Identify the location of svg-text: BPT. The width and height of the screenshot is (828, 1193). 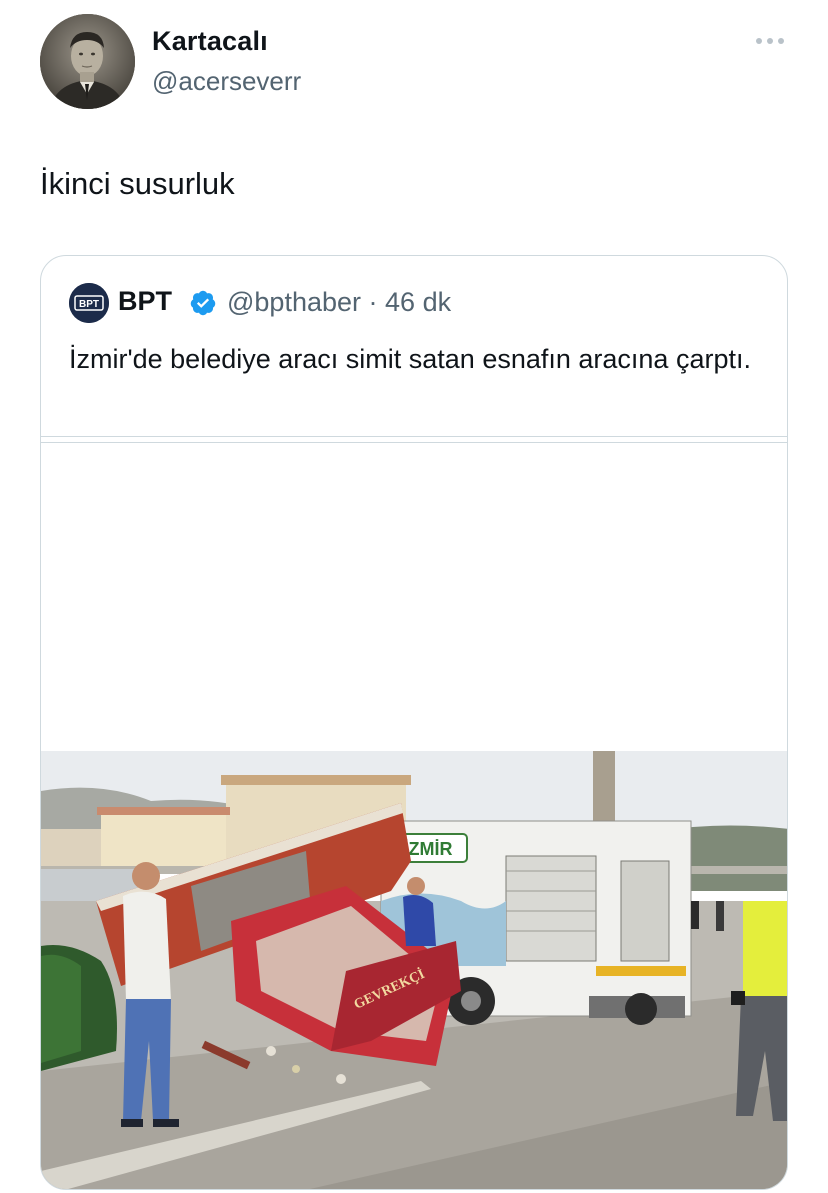
(89, 304).